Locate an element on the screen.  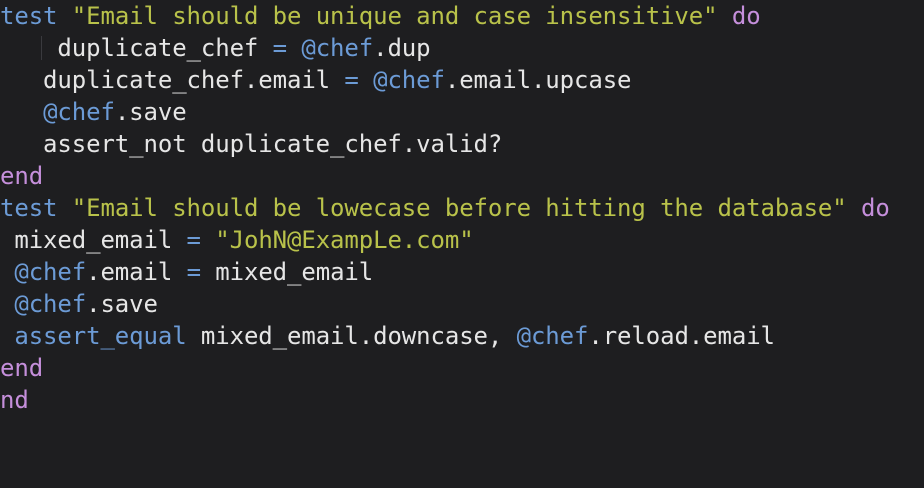
code-token-plain: mixed_email.downcase, is located at coordinates (351, 336).